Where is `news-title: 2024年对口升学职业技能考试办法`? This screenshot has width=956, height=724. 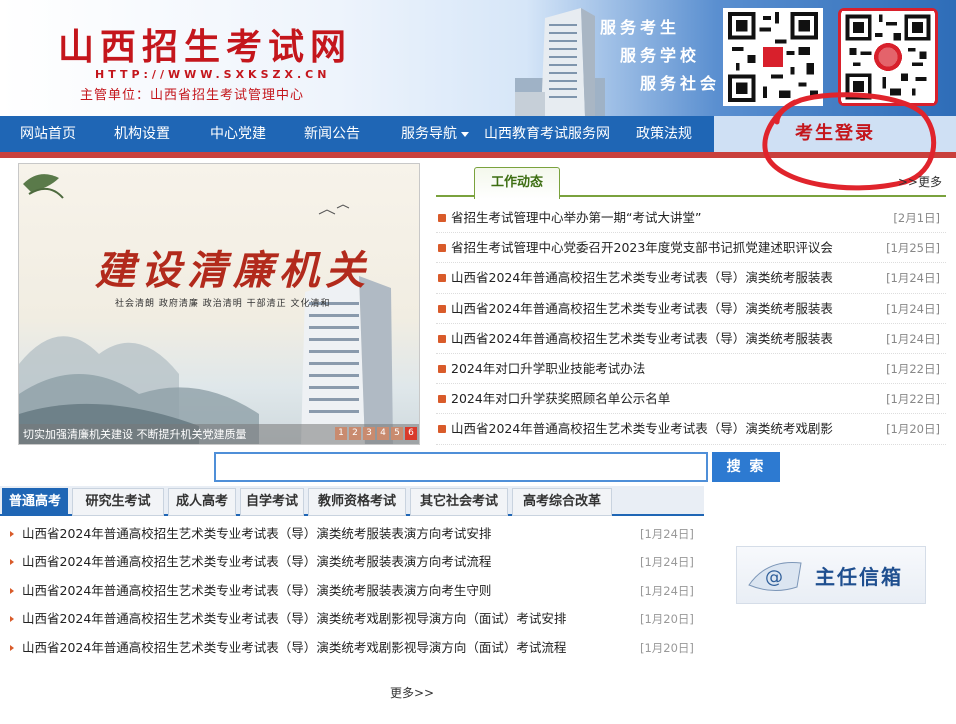
news-title: 2024年对口升学职业技能考试办法 is located at coordinates (548, 369).